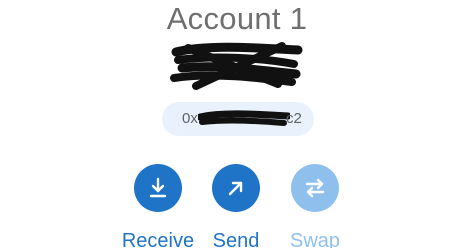  I want to click on address-prefix: 0x, so click(190, 118).